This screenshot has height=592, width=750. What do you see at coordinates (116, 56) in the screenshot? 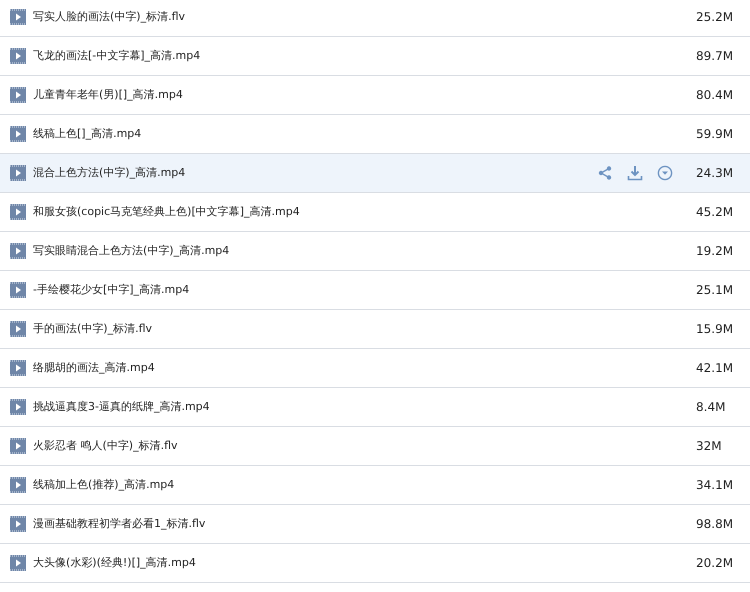
I see `file-name: 飞龙的画法[-中文字幕]_高清.mp4` at bounding box center [116, 56].